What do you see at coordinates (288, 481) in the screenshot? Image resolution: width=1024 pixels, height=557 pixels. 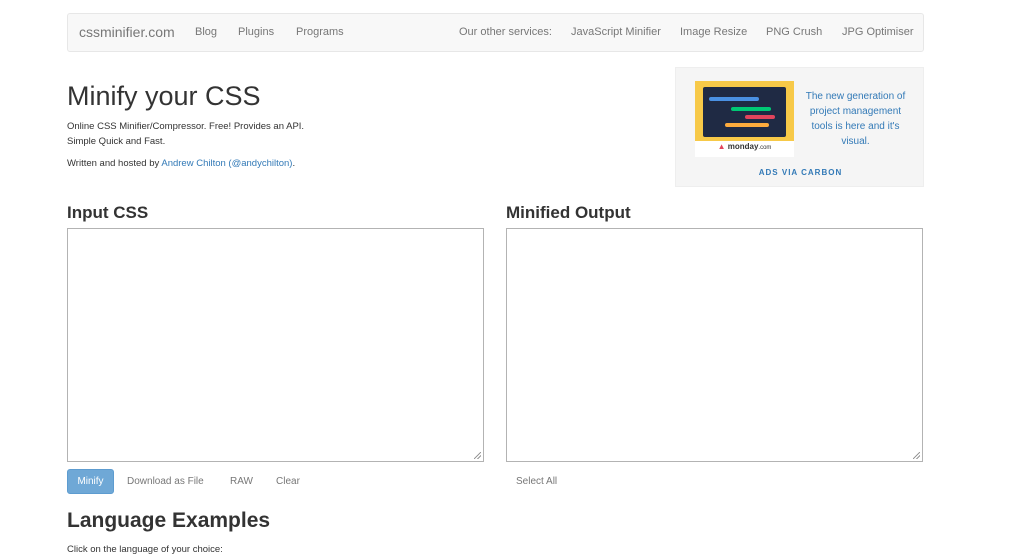 I see `clear-button: Clear` at bounding box center [288, 481].